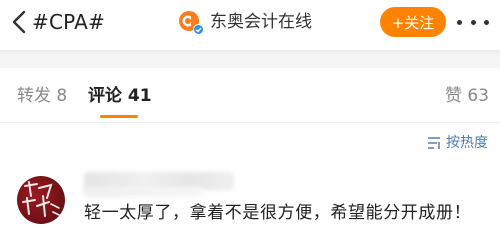 Image resolution: width=500 pixels, height=251 pixels. I want to click on avatar, so click(41, 200).